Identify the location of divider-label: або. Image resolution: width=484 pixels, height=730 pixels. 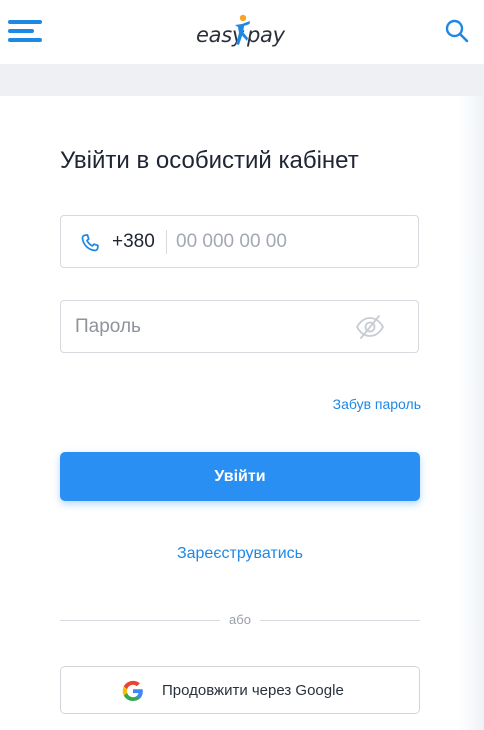
(240, 619).